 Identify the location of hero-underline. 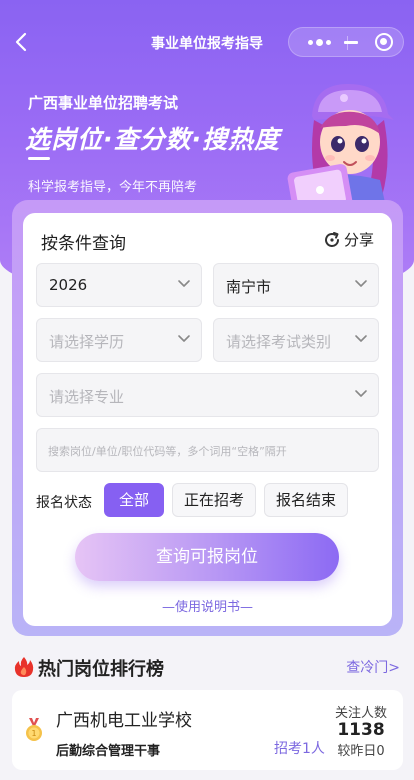
(39, 158).